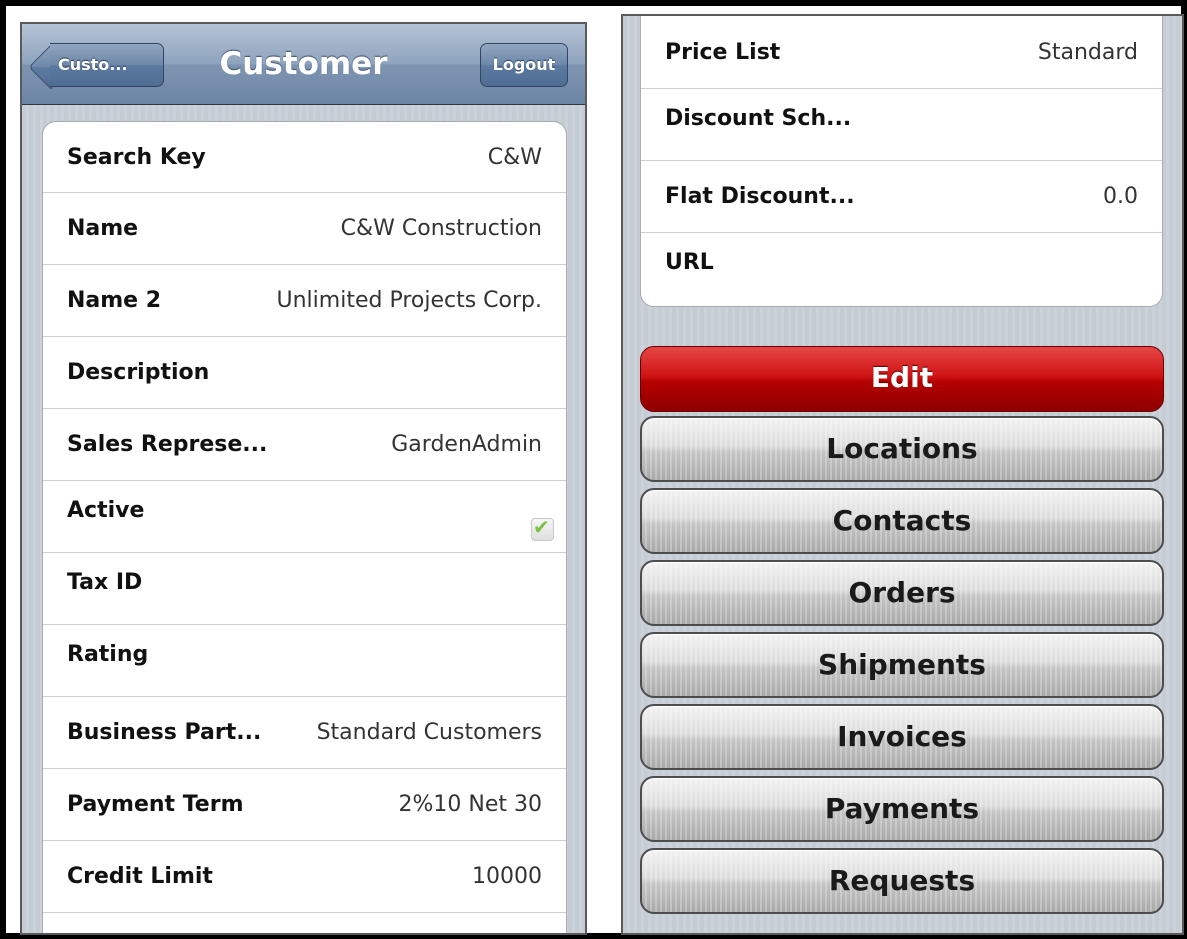 The width and height of the screenshot is (1187, 939). Describe the element at coordinates (106, 510) in the screenshot. I see `field-label: Active` at that location.